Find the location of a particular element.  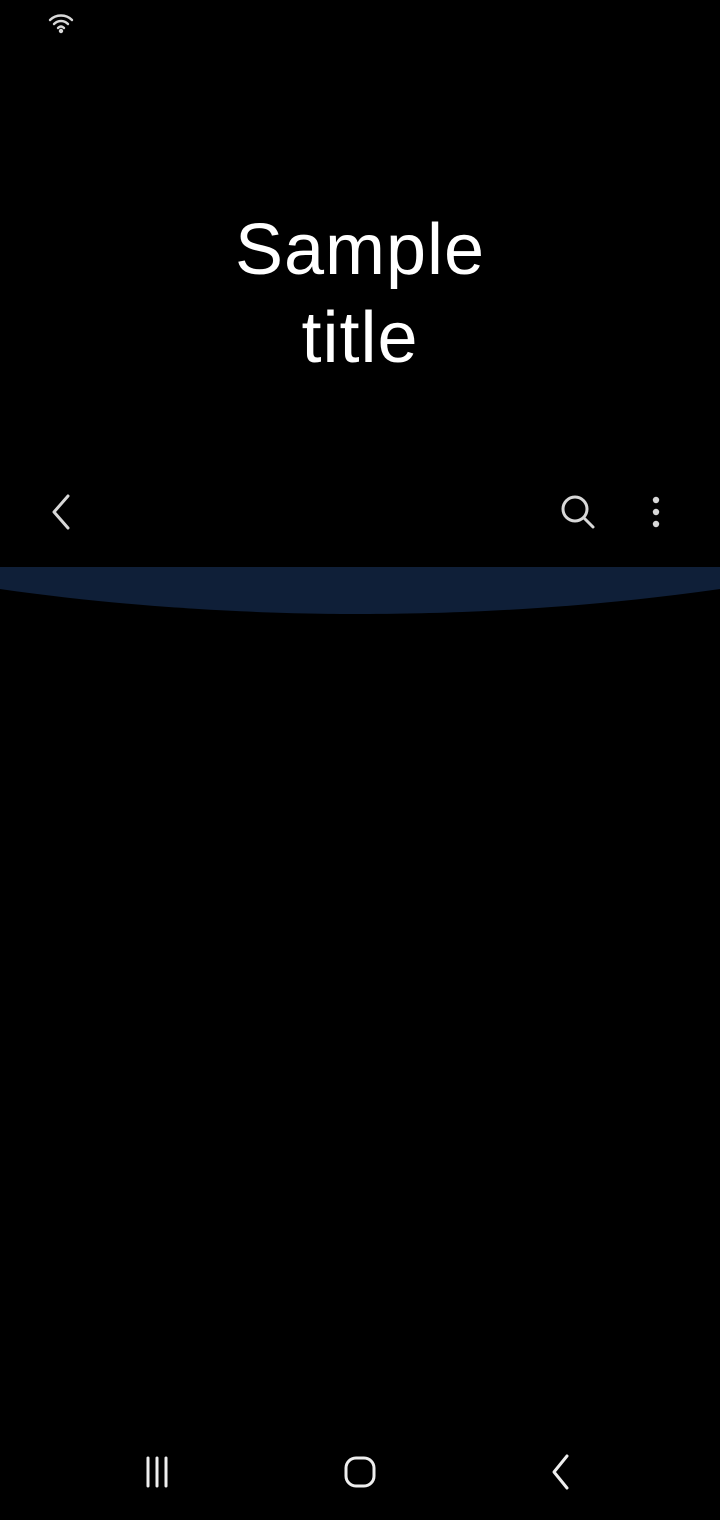

more-options-button is located at coordinates (656, 512).